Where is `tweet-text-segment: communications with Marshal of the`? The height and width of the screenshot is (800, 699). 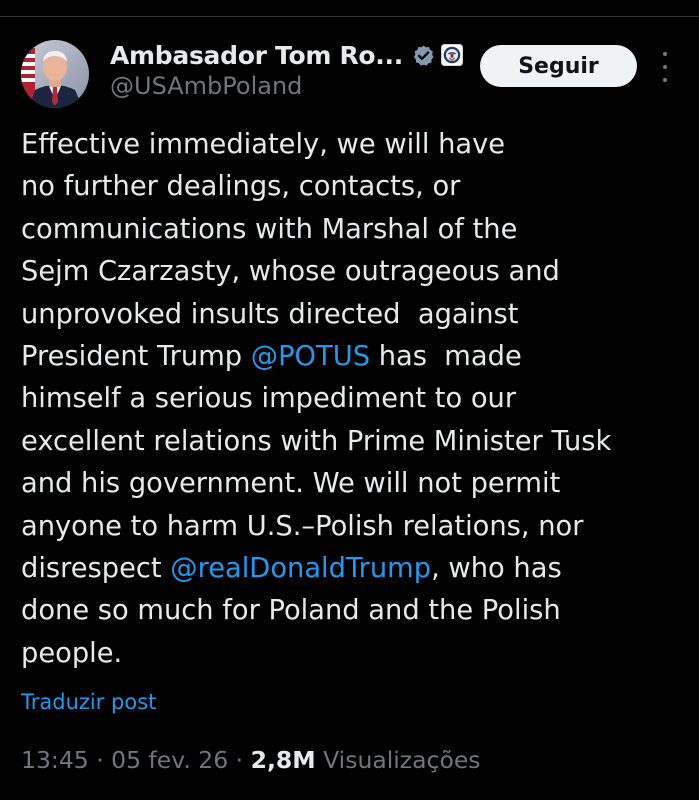
tweet-text-segment: communications with Marshal of the is located at coordinates (269, 229).